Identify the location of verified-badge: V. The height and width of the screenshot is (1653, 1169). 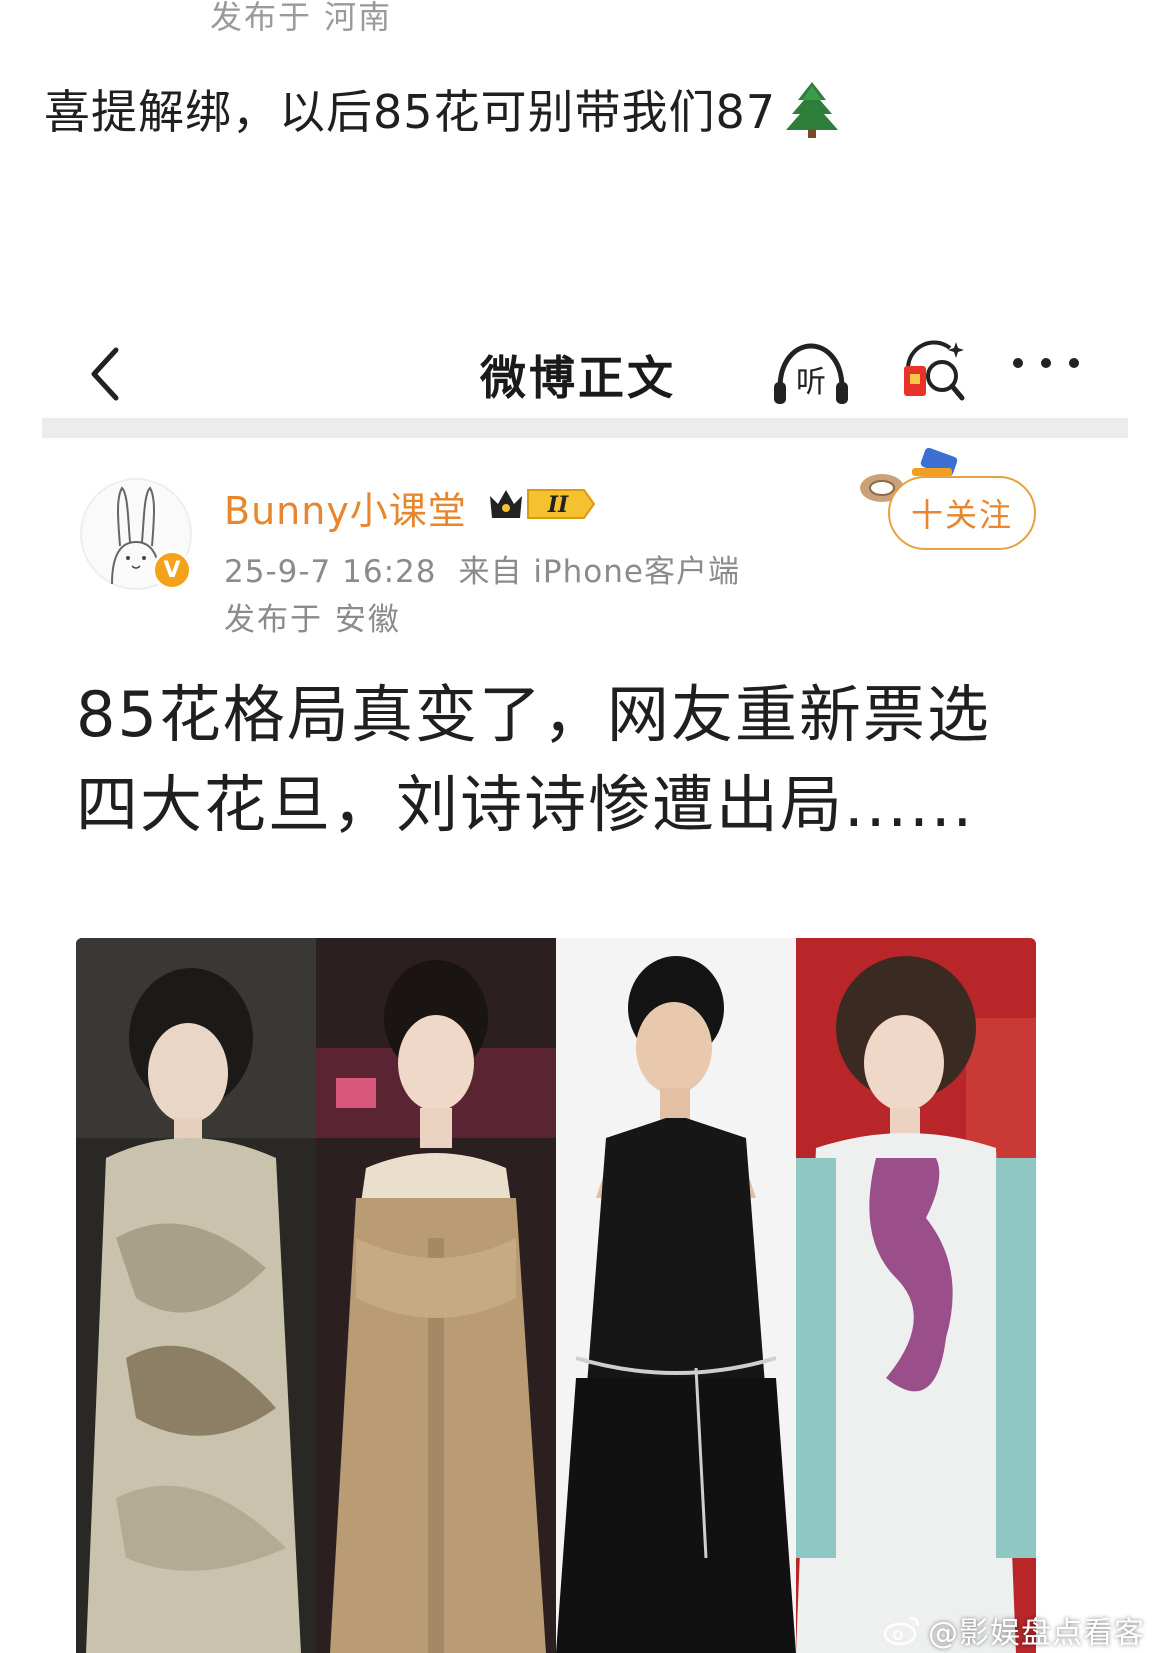
(172, 570).